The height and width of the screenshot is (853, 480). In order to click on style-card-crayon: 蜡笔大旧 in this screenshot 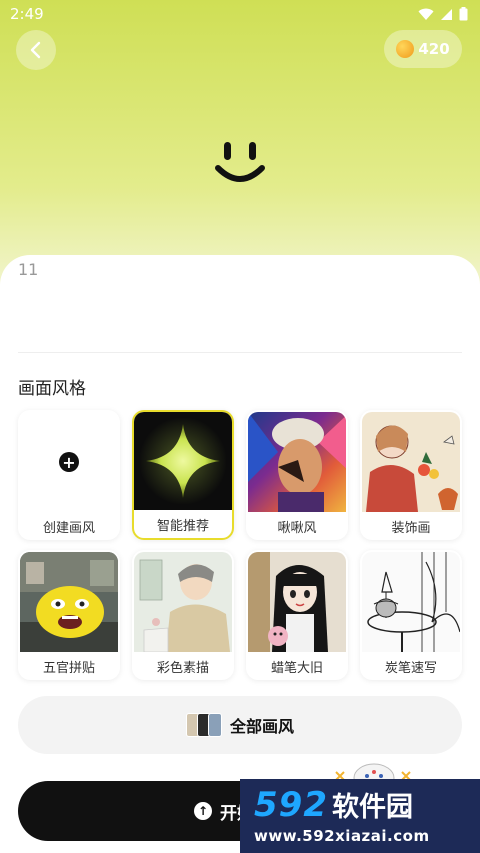, I will do `click(297, 615)`.